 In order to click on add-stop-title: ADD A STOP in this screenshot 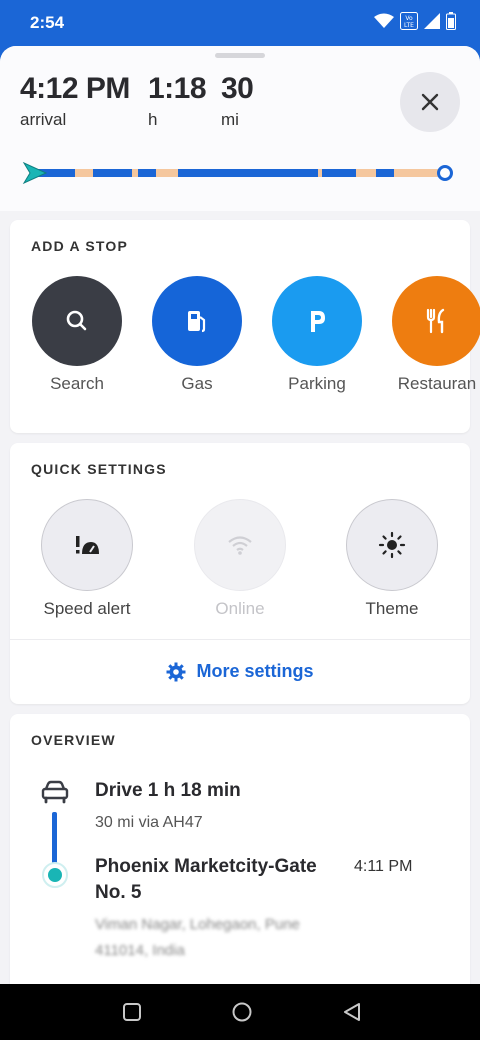, I will do `click(80, 246)`.